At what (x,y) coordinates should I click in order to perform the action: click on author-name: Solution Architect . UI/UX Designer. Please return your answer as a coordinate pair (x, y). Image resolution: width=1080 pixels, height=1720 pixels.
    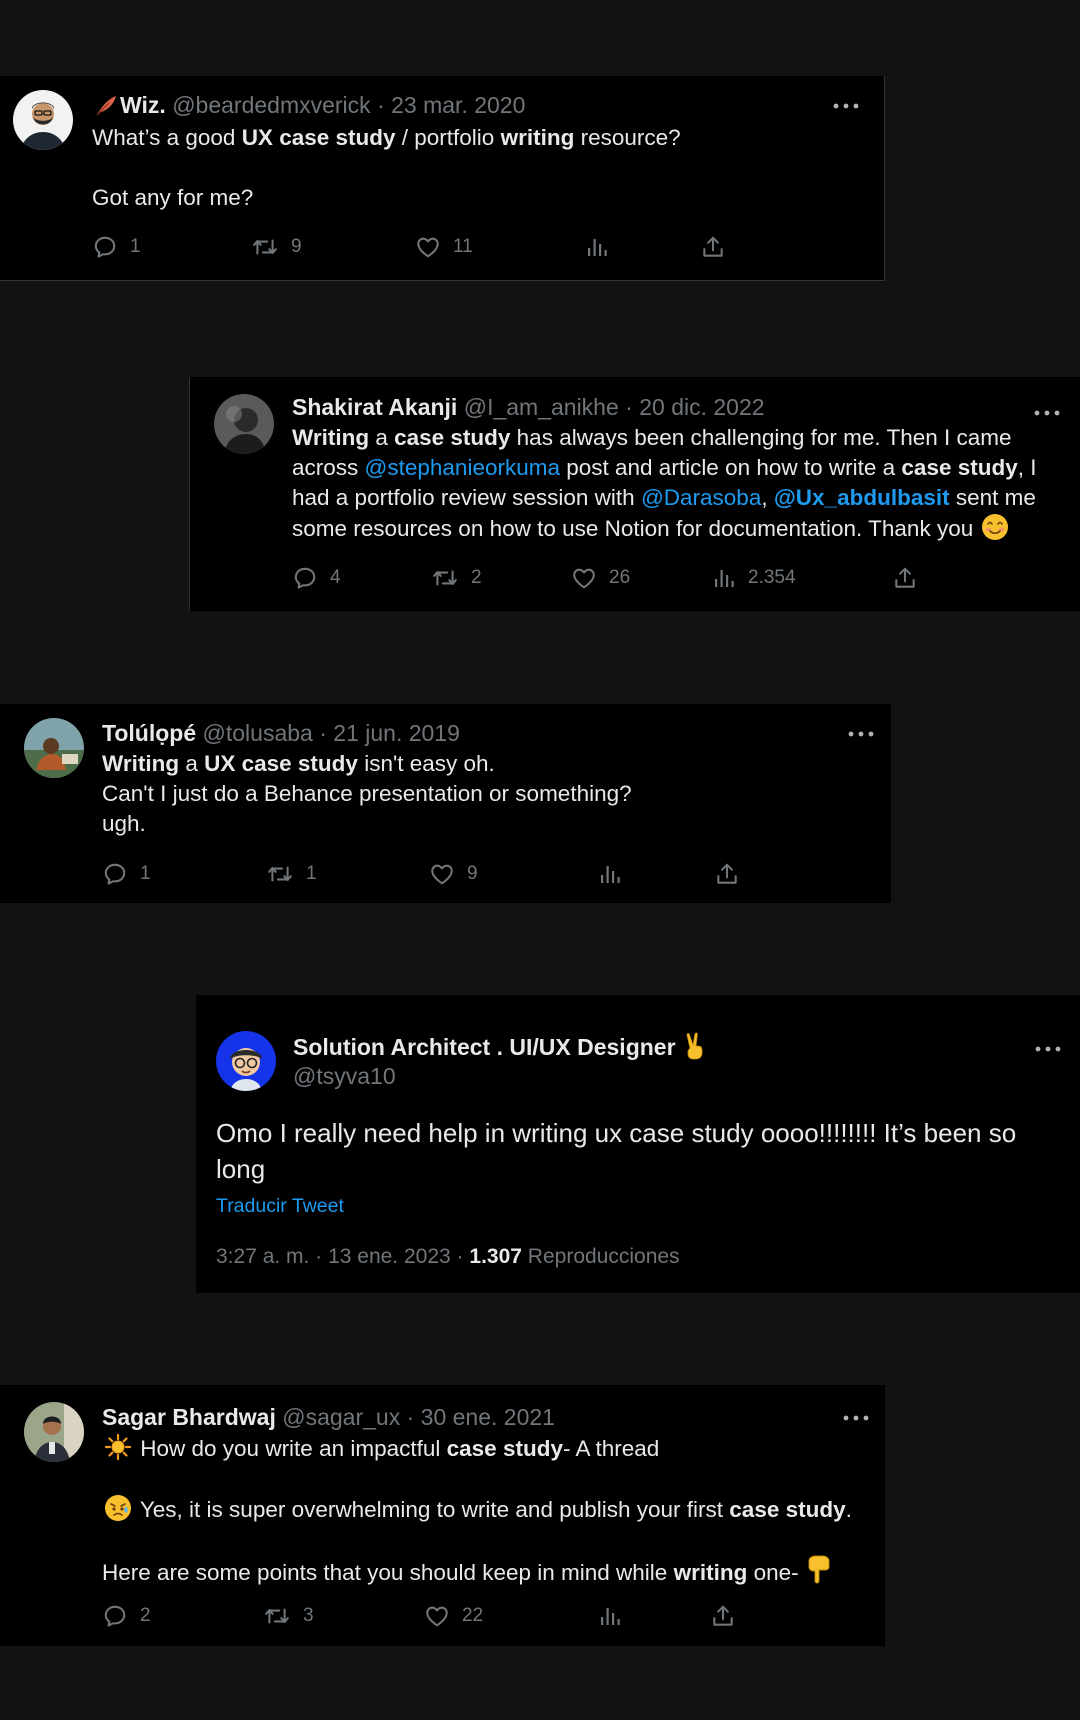
    Looking at the image, I should click on (484, 1047).